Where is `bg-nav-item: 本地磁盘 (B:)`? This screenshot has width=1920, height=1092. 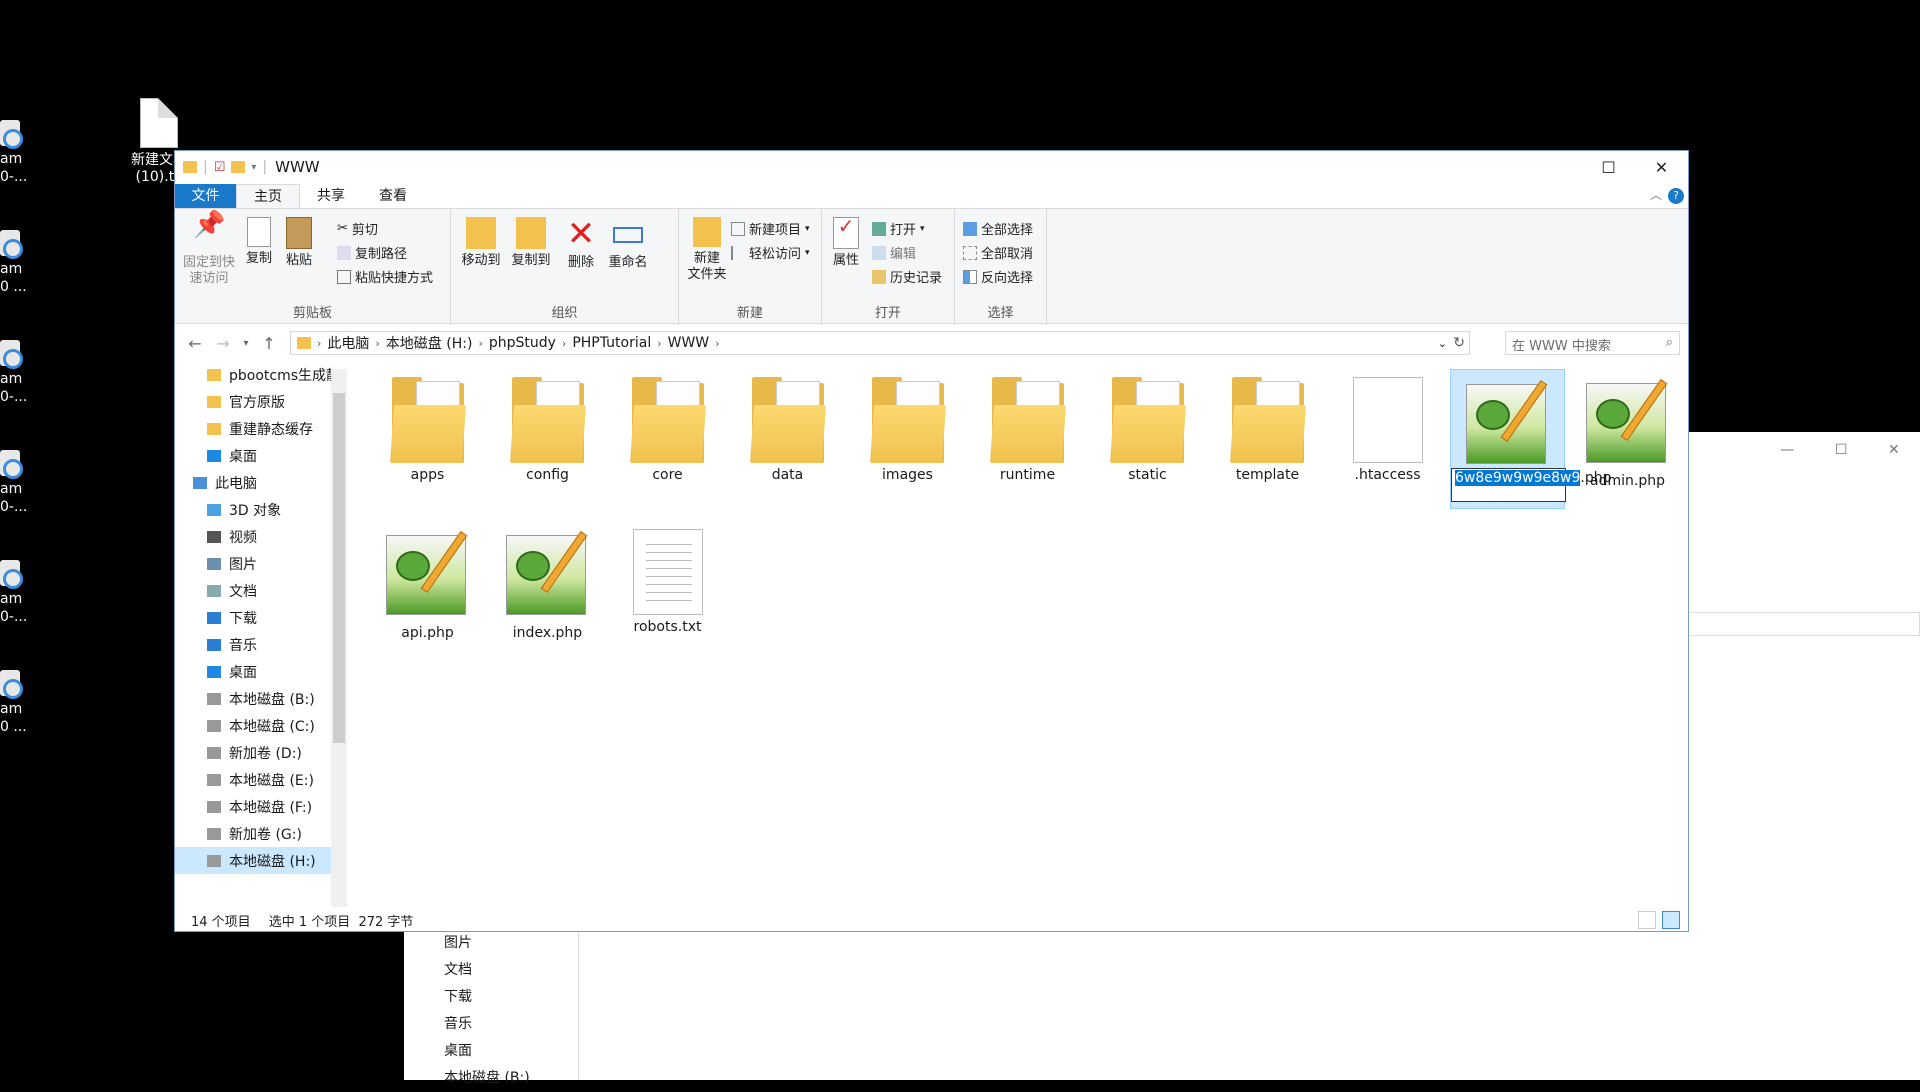 bg-nav-item: 本地磁盘 (B:) is located at coordinates (487, 1078).